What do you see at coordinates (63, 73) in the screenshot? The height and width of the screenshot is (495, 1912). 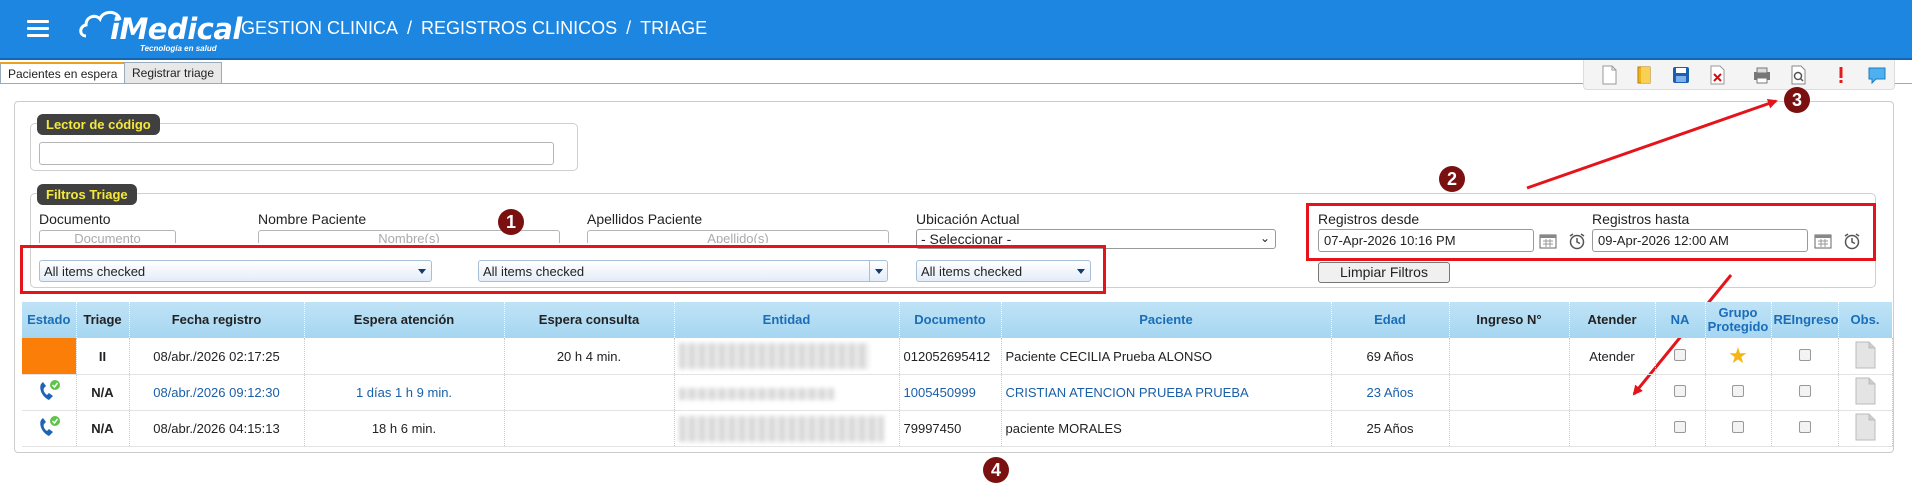 I see `tab-pacientes-en-espera: Pacientes en espera` at bounding box center [63, 73].